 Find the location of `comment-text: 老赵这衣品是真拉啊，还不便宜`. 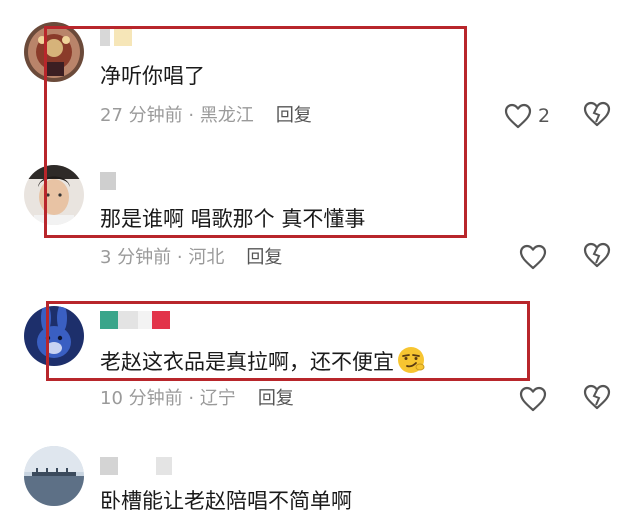

comment-text: 老赵这衣品是真拉啊，还不便宜 is located at coordinates (263, 360).